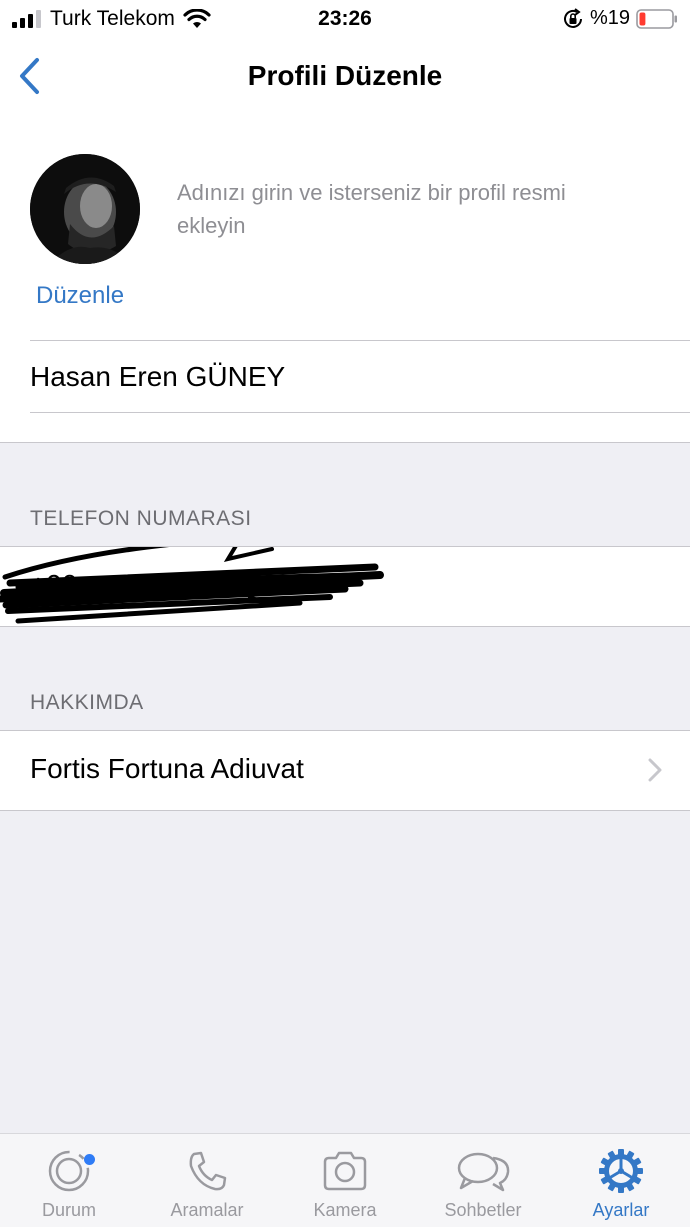 This screenshot has width=690, height=1227. I want to click on about-row: Fortis Fortuna Adiuvat, so click(345, 770).